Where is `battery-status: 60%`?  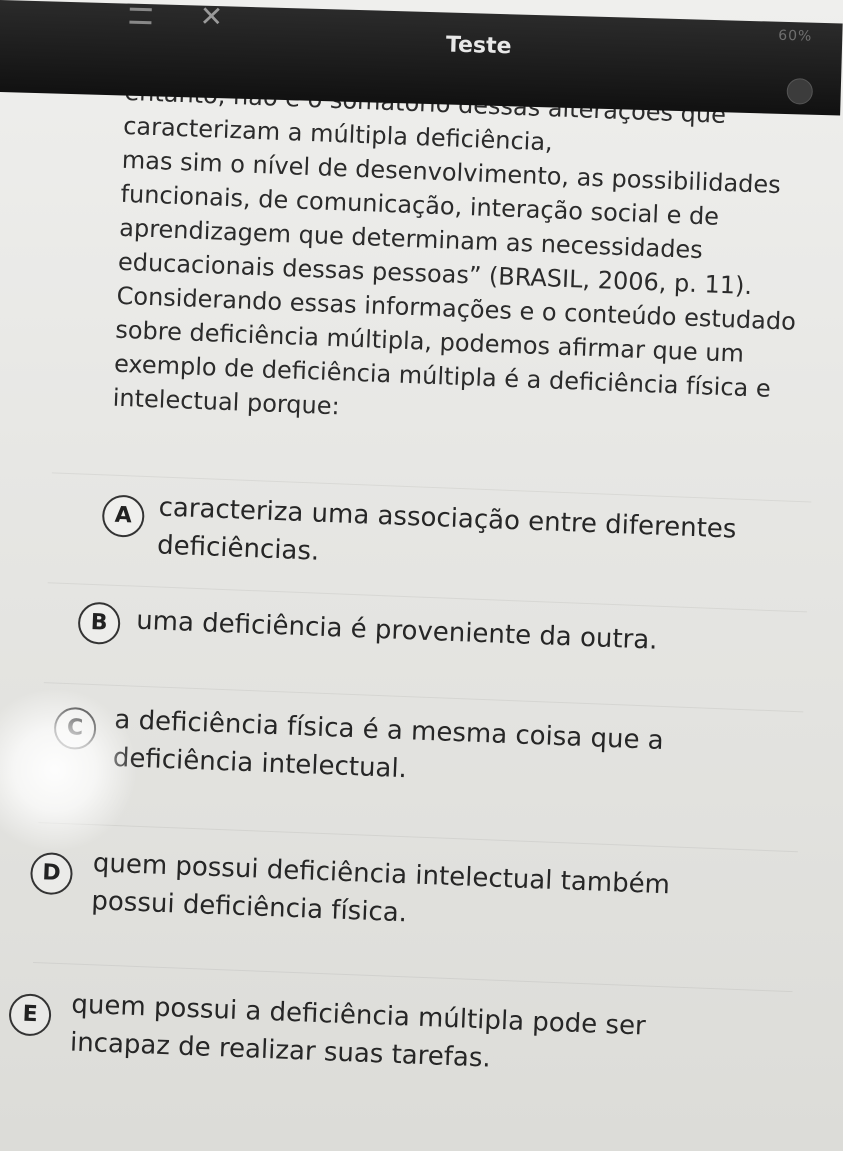 battery-status: 60% is located at coordinates (795, 36).